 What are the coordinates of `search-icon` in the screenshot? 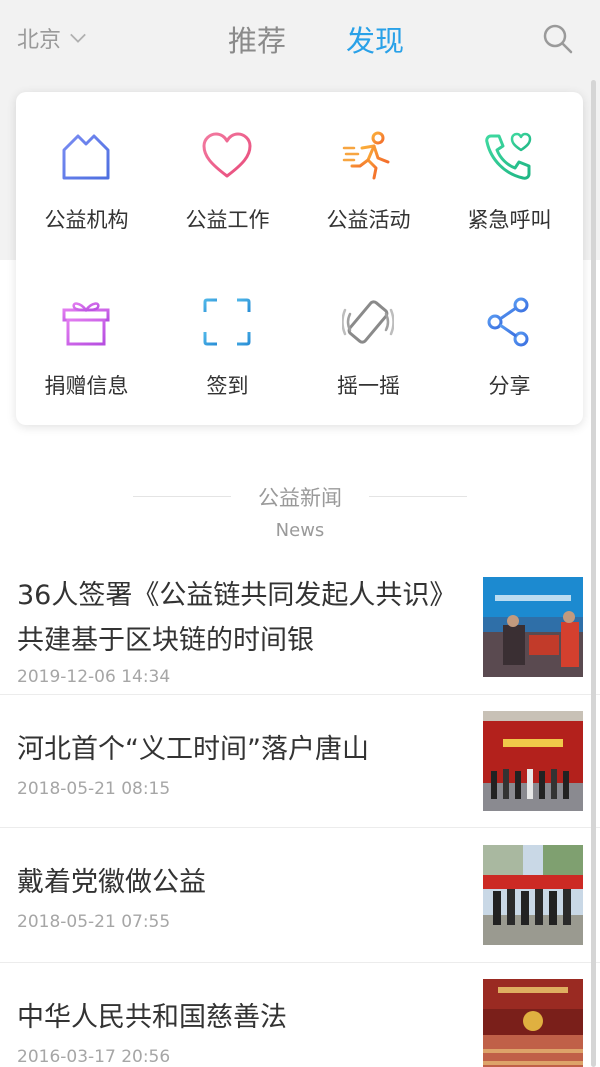 It's located at (558, 39).